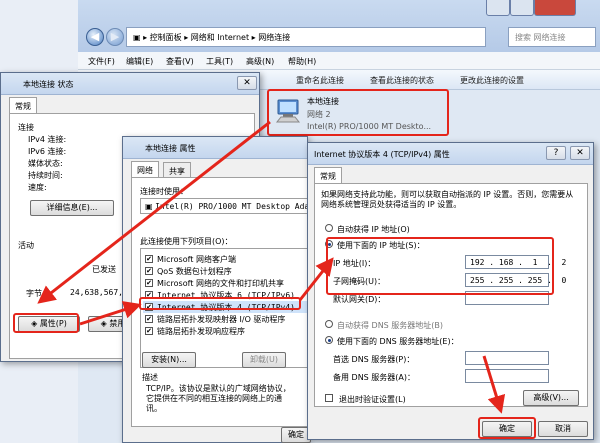 The width and height of the screenshot is (600, 443). I want to click on arrow-to-ipv4-item, so click(110, 313).